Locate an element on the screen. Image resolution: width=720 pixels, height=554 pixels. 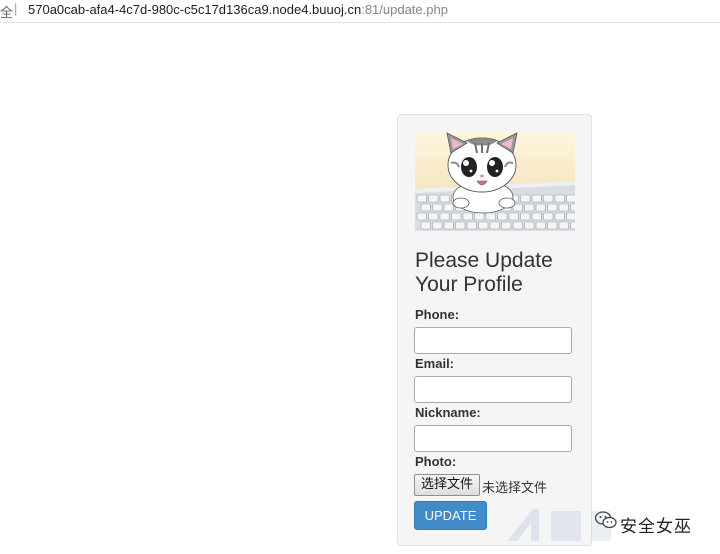
cat-on-keyboard-image is located at coordinates (495, 181).